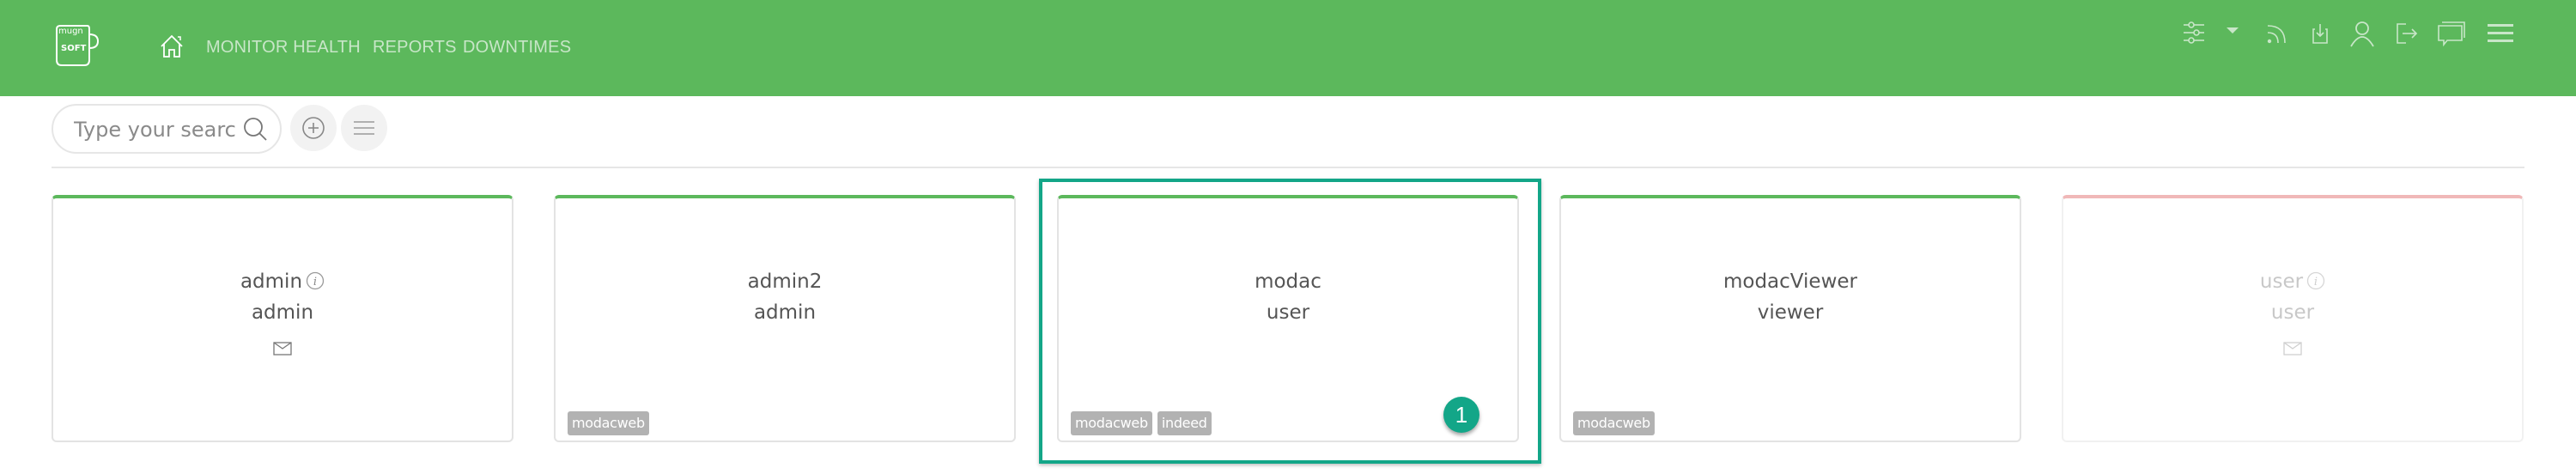 The width and height of the screenshot is (2576, 474). Describe the element at coordinates (271, 281) in the screenshot. I see `user-name-text: admin` at that location.